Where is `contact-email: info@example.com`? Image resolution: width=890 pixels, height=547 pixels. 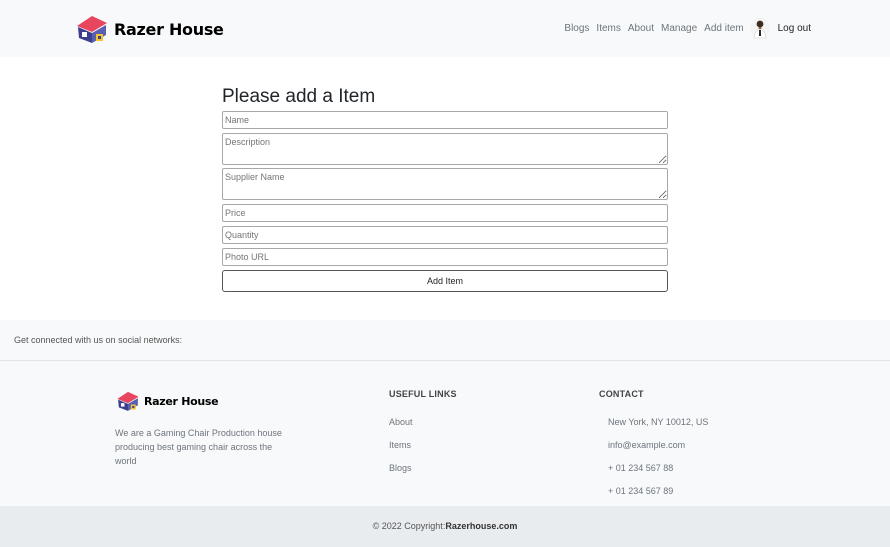
contact-email: info@example.com is located at coordinates (647, 445).